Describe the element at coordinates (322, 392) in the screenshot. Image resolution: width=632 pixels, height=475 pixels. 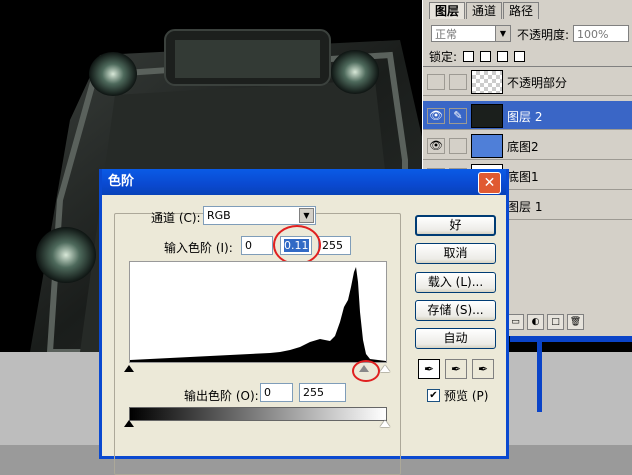
I see `output-white-field: 255` at that location.